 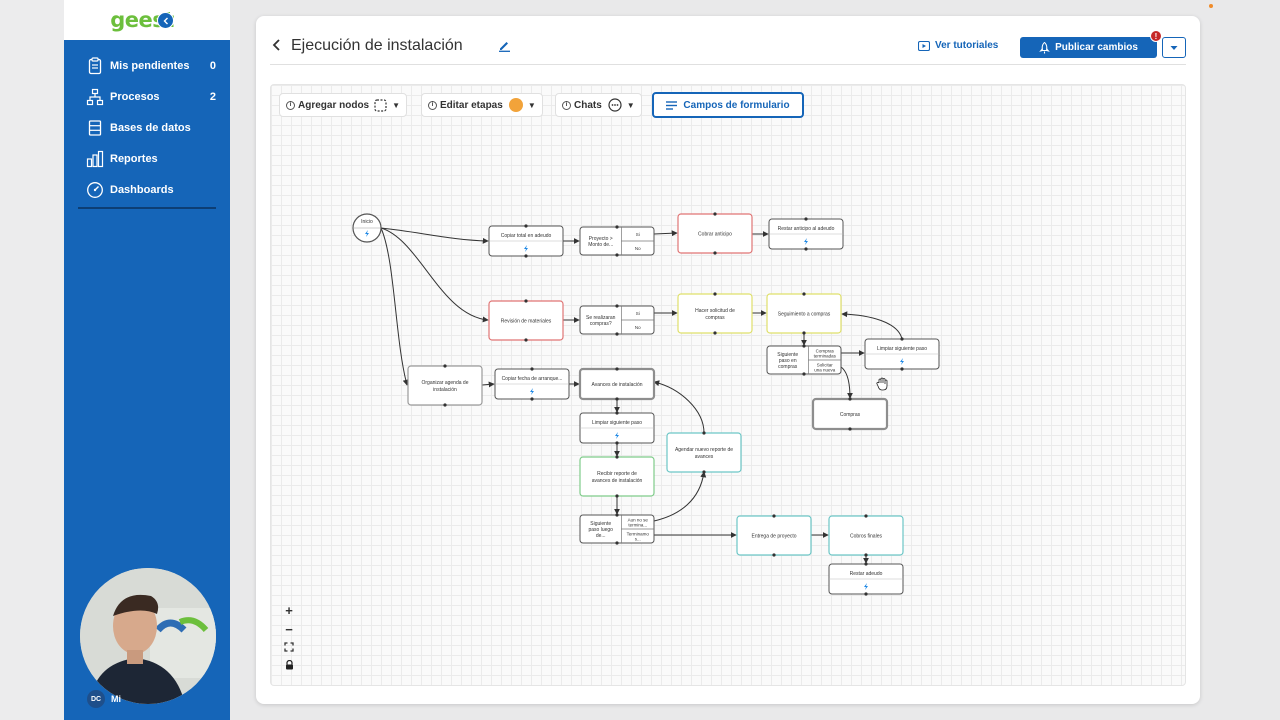 I want to click on flow-start-node: Inicio, so click(x=367, y=228).